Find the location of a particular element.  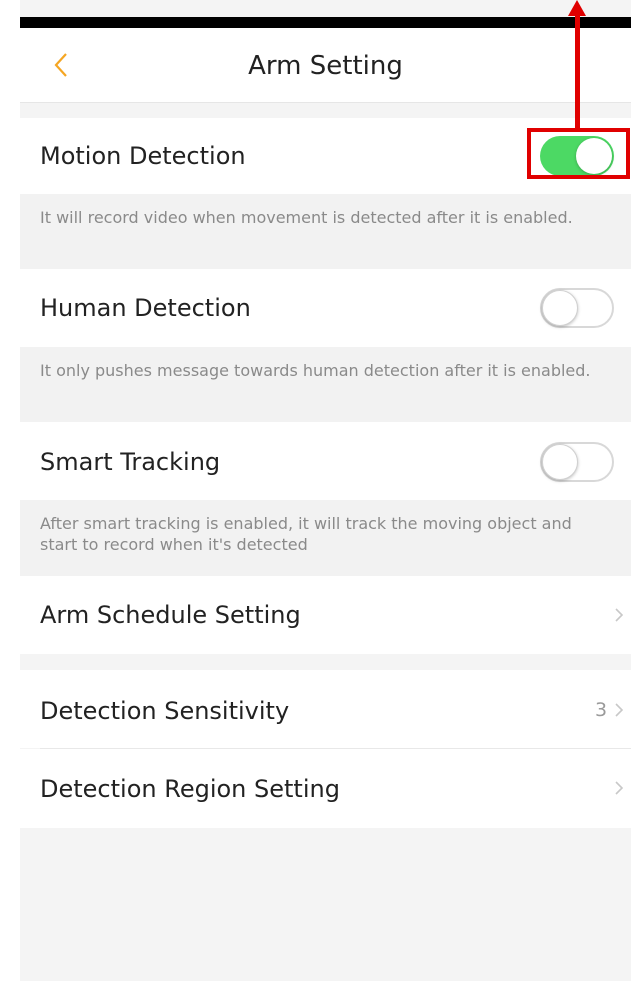

annotation-highlight-box is located at coordinates (578, 153).